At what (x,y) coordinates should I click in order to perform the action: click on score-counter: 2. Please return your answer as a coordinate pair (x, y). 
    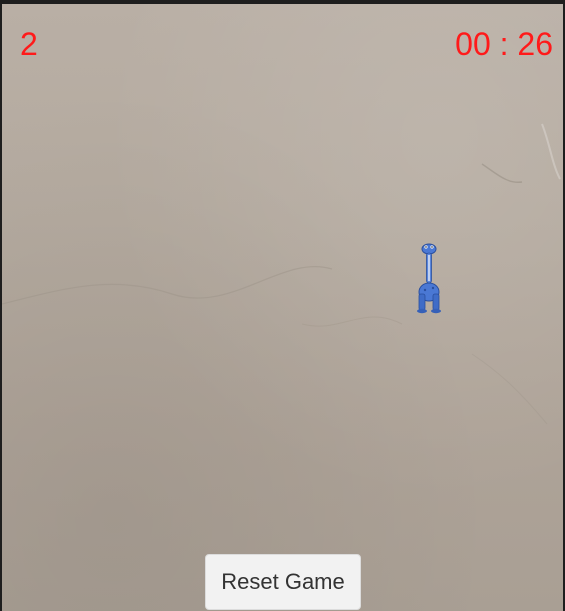
    Looking at the image, I should click on (29, 44).